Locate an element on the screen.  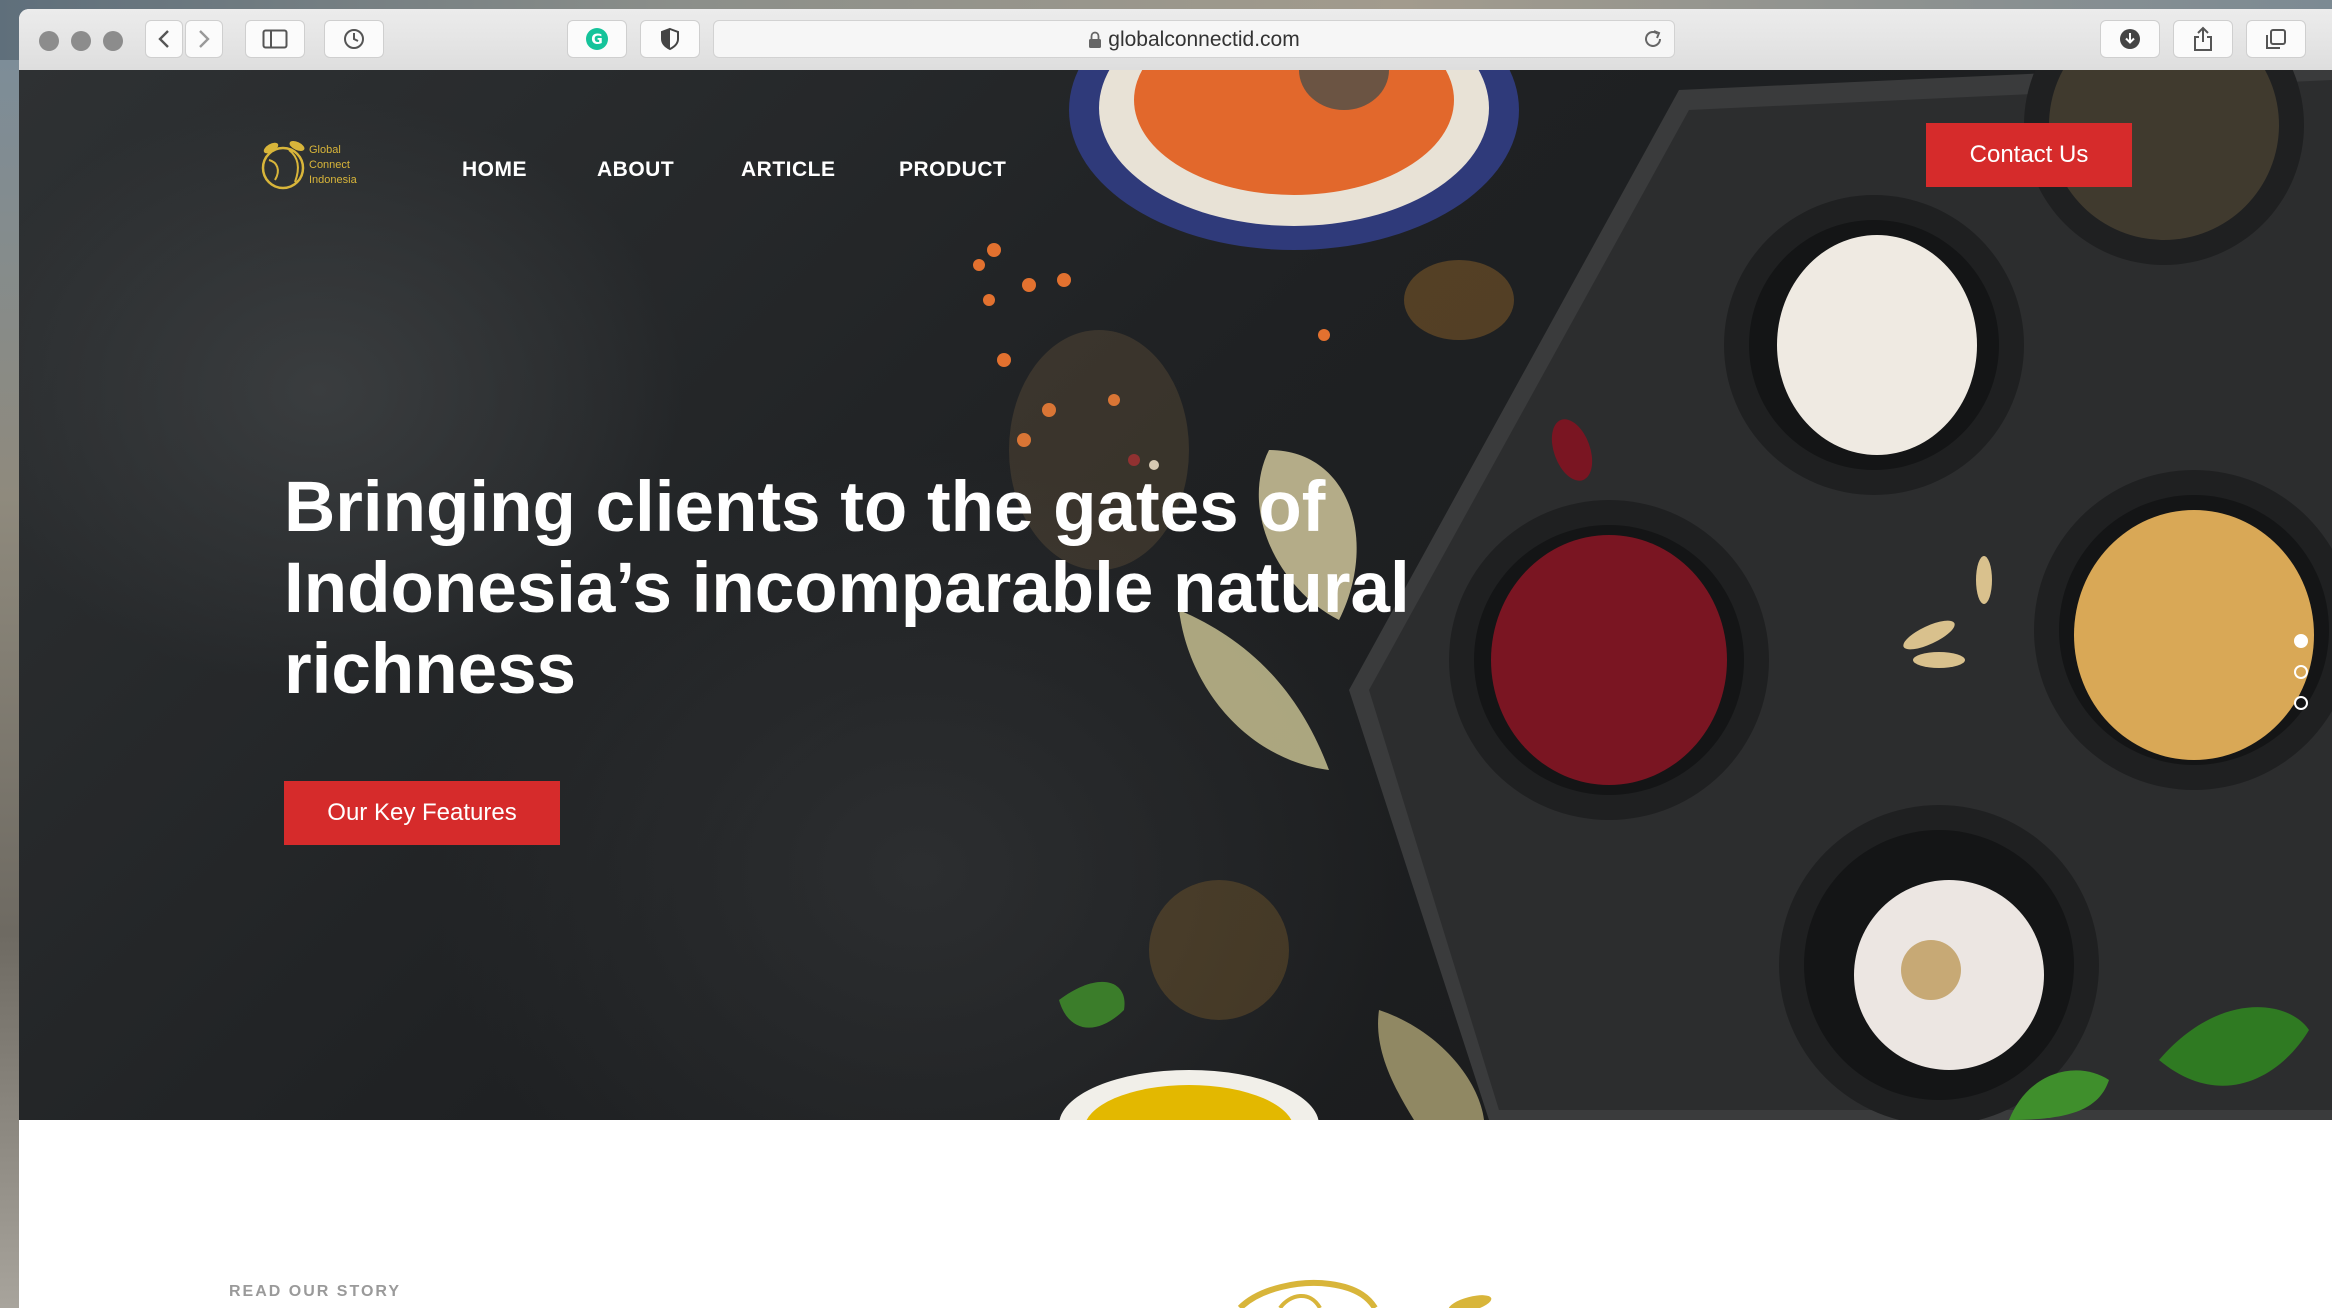
key-features-button: Our Key Features is located at coordinates (422, 813).